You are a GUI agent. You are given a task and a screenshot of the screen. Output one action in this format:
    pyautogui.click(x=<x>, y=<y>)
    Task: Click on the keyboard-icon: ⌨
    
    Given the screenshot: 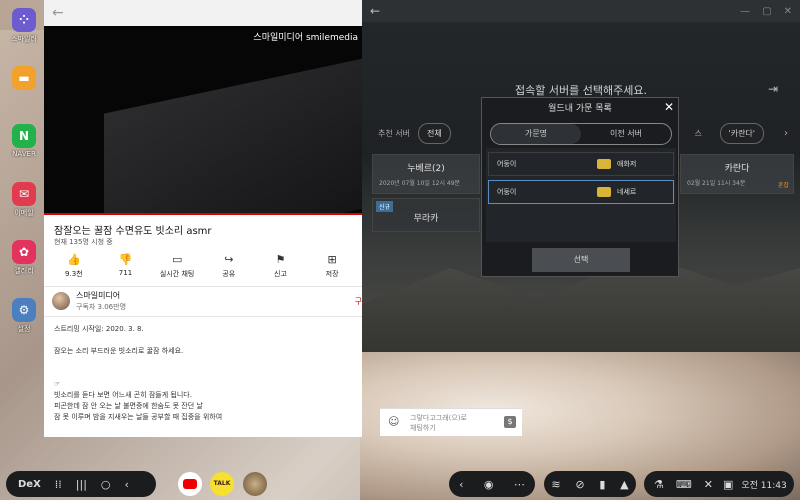 What is the action you would take?
    pyautogui.click(x=684, y=484)
    